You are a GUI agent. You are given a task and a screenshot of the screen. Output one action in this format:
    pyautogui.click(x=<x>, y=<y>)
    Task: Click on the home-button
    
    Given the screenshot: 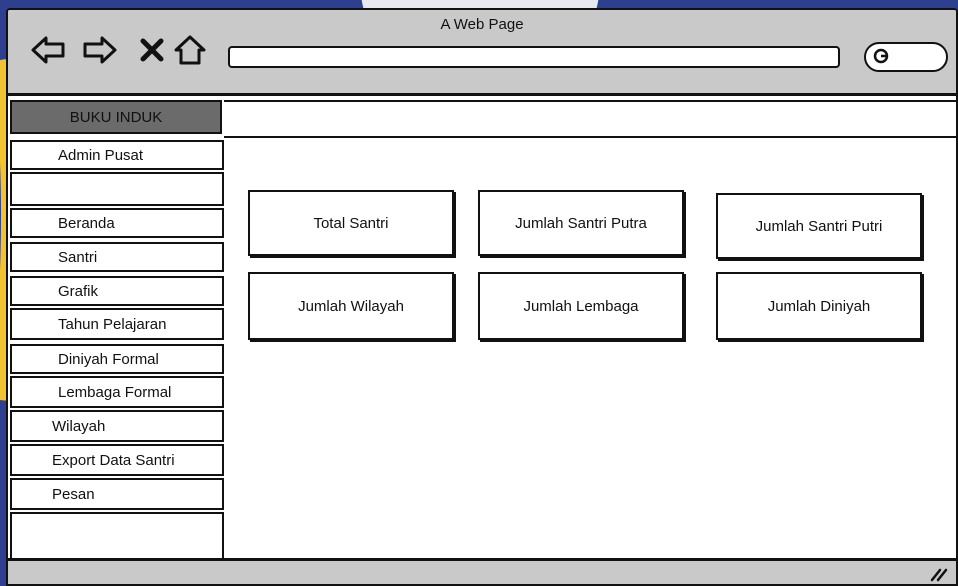 What is the action you would take?
    pyautogui.click(x=190, y=50)
    